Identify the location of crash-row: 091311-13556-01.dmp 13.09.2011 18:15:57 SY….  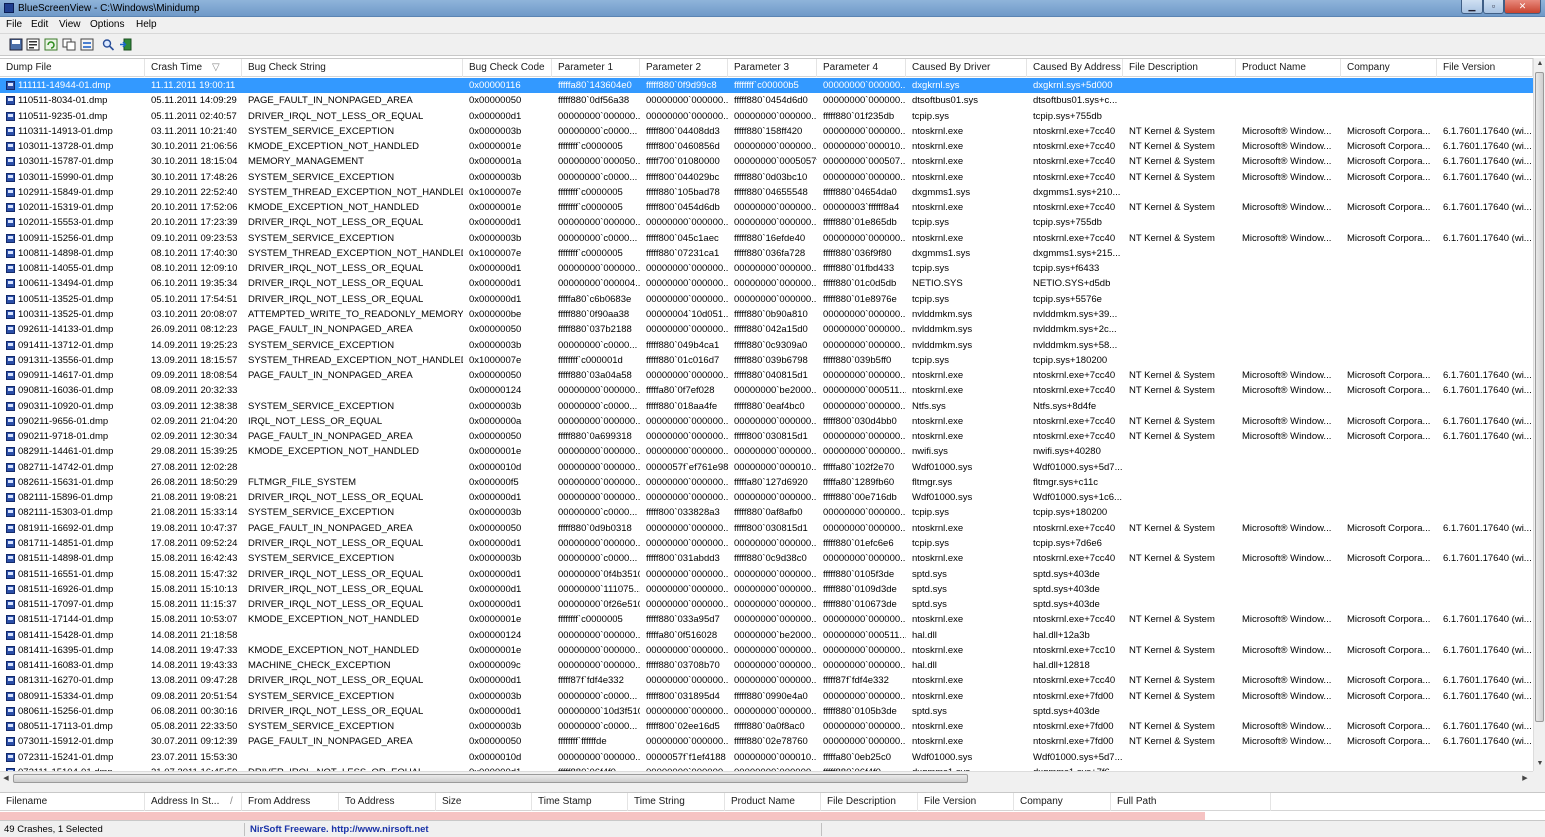
(766, 360).